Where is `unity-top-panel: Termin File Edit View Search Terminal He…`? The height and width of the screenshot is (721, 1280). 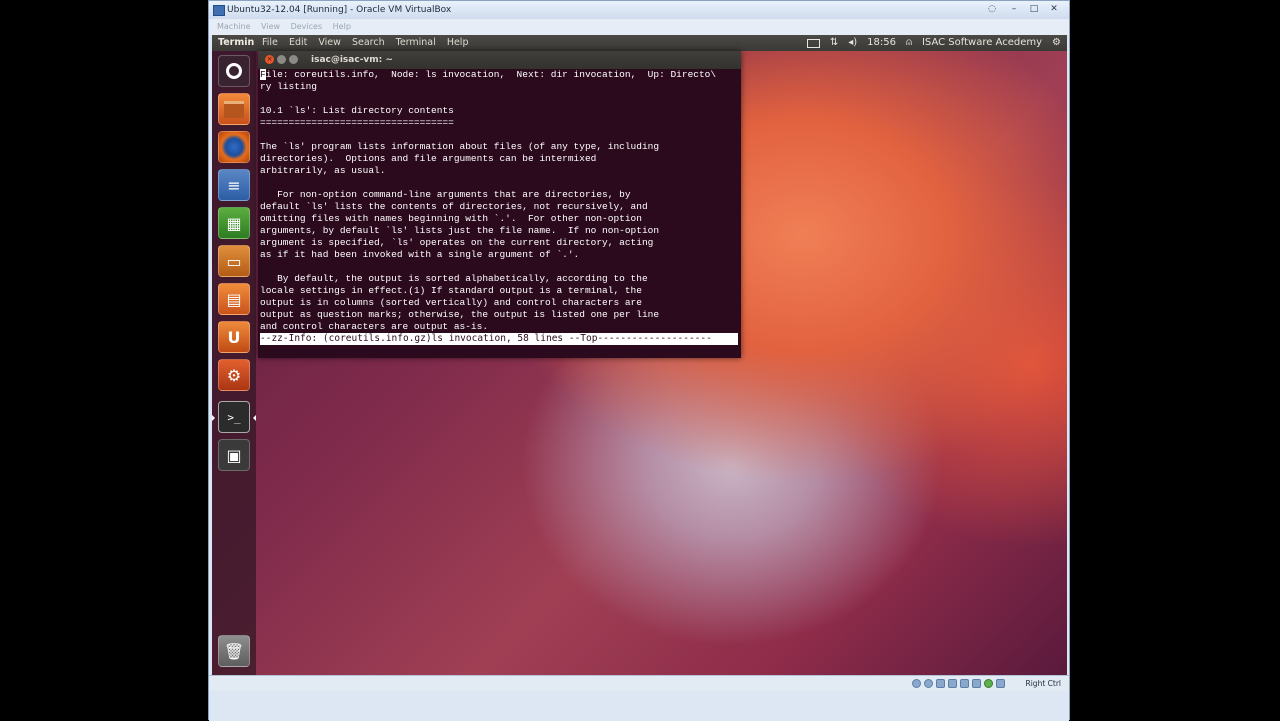
unity-top-panel: Termin File Edit View Search Terminal He… is located at coordinates (639, 43).